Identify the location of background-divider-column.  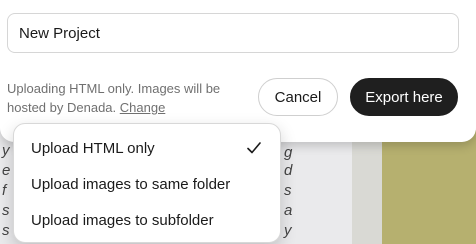
(367, 187).